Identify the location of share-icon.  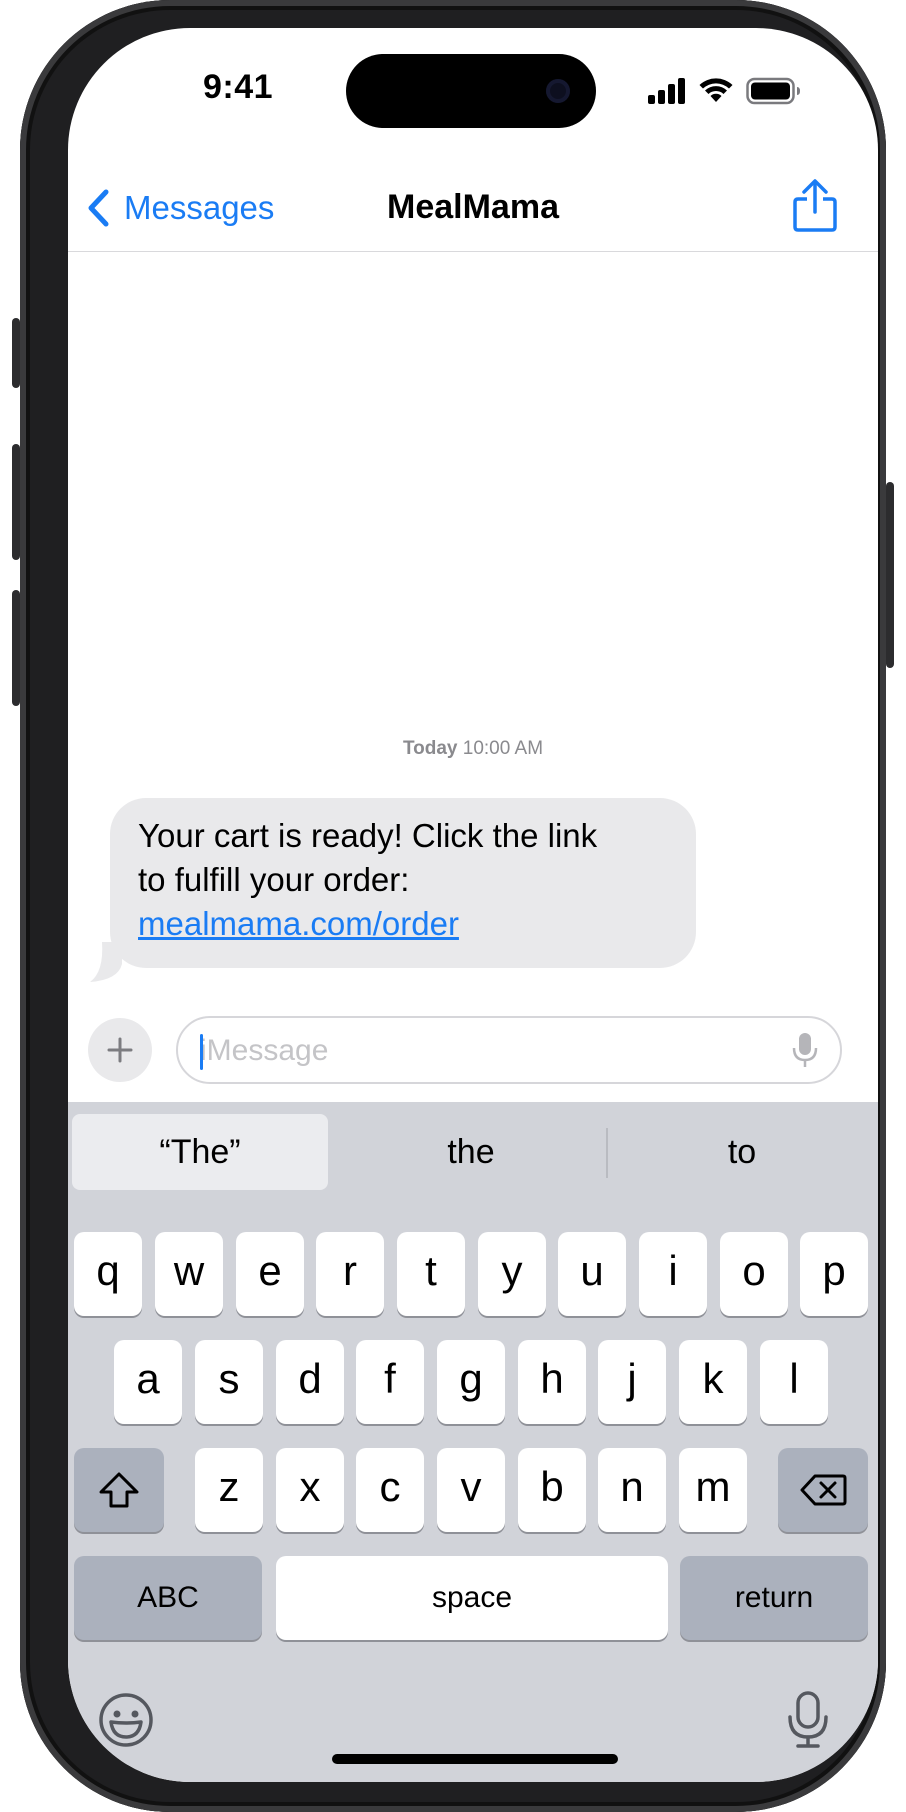
(815, 205).